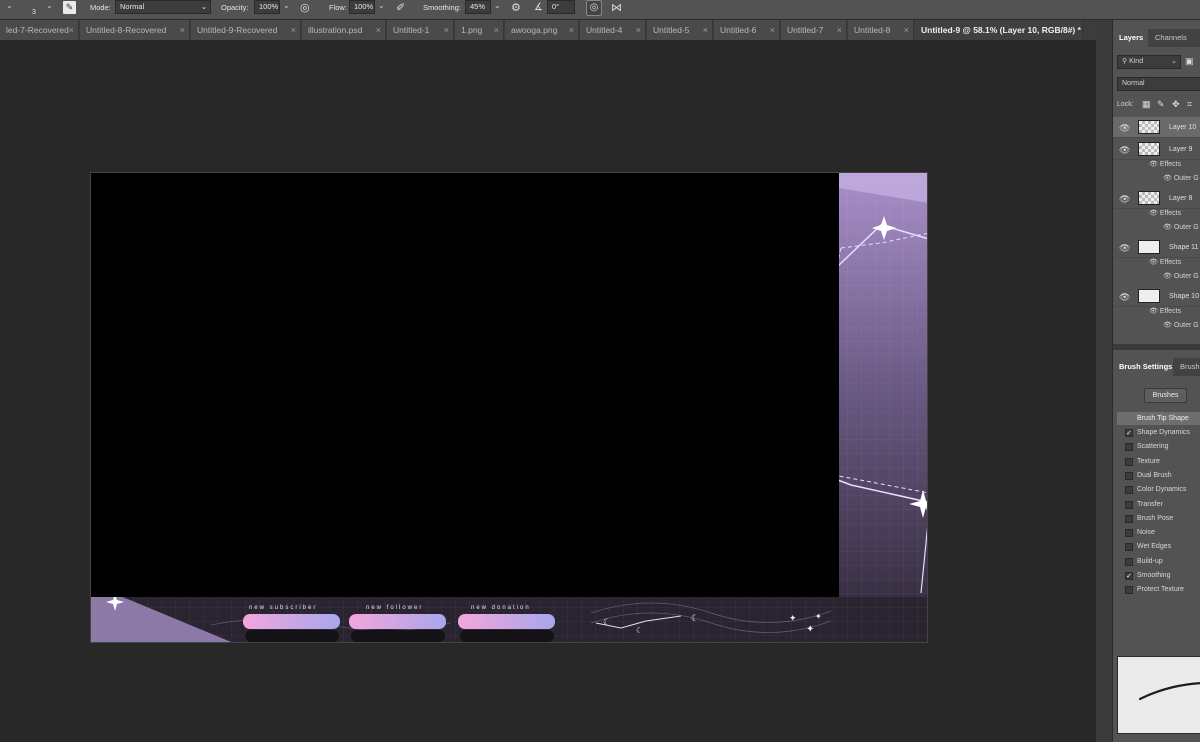 The width and height of the screenshot is (1200, 742). Describe the element at coordinates (1189, 104) in the screenshot. I see `lock-artboard-icon: ⌗` at that location.